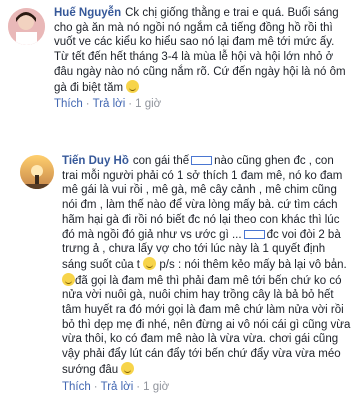  Describe the element at coordinates (161, 161) in the screenshot. I see `comment-text: con gái thế` at that location.